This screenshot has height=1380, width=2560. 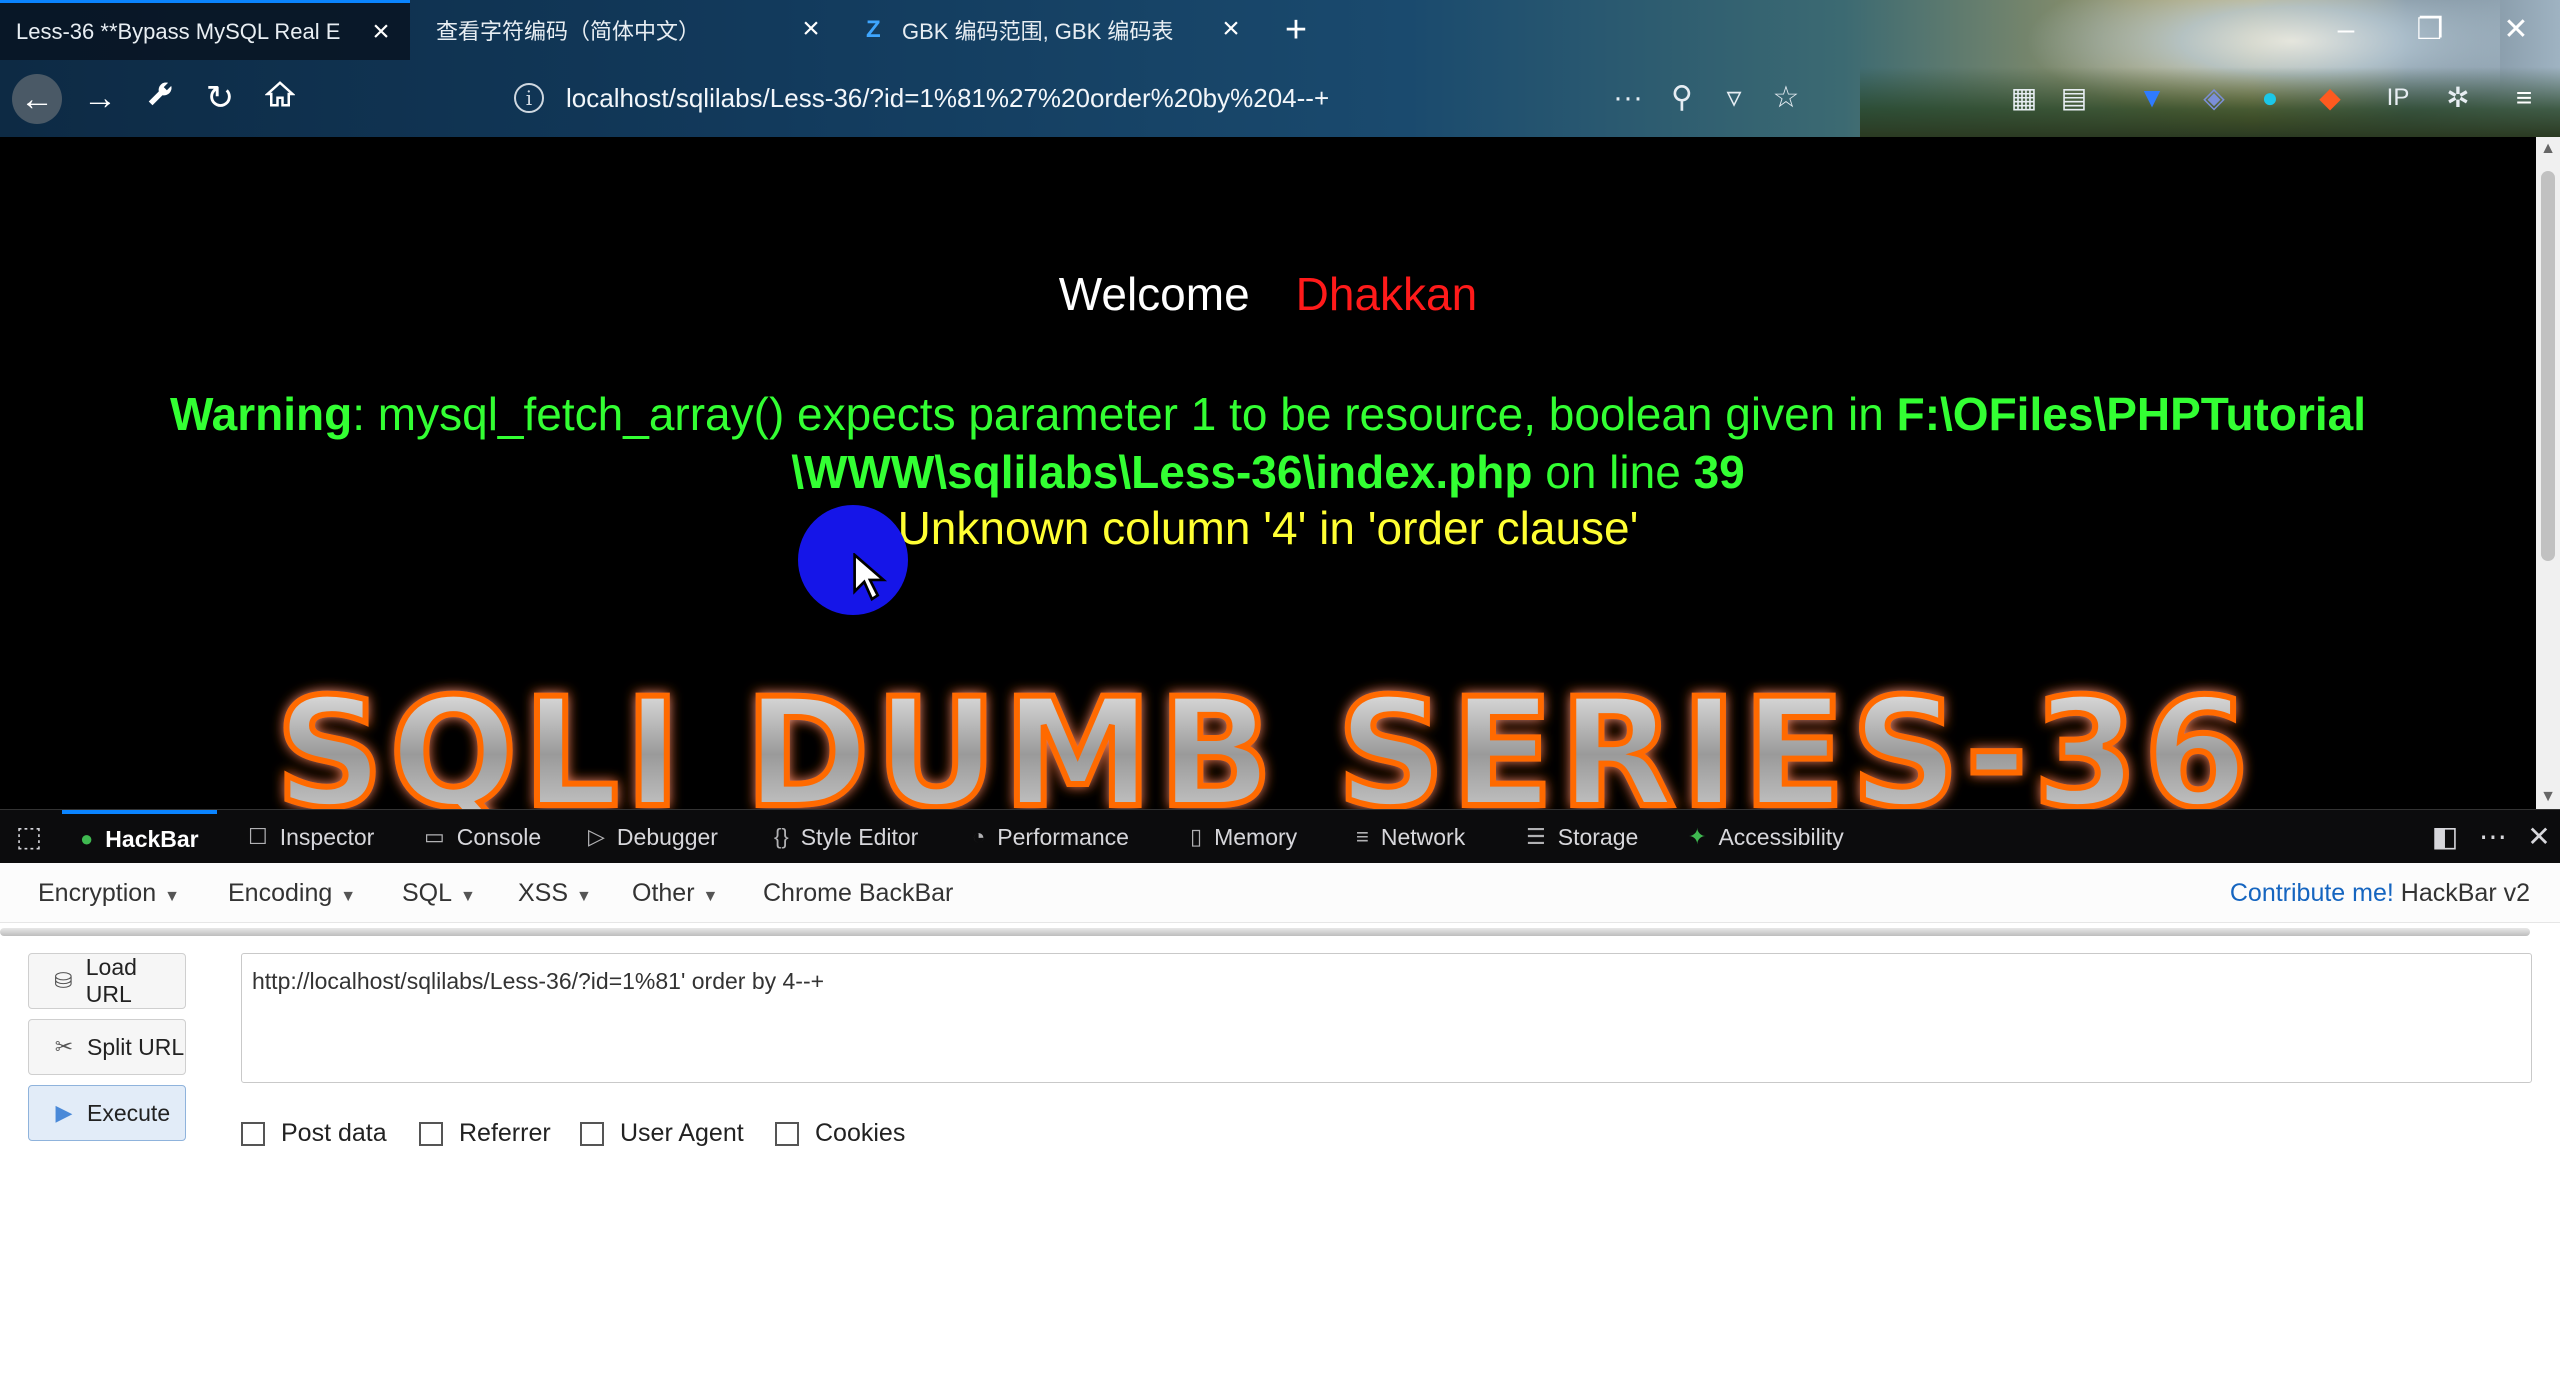 What do you see at coordinates (568, 31) in the screenshot?
I see `tab-title: 查看字符编码（简体中文）` at bounding box center [568, 31].